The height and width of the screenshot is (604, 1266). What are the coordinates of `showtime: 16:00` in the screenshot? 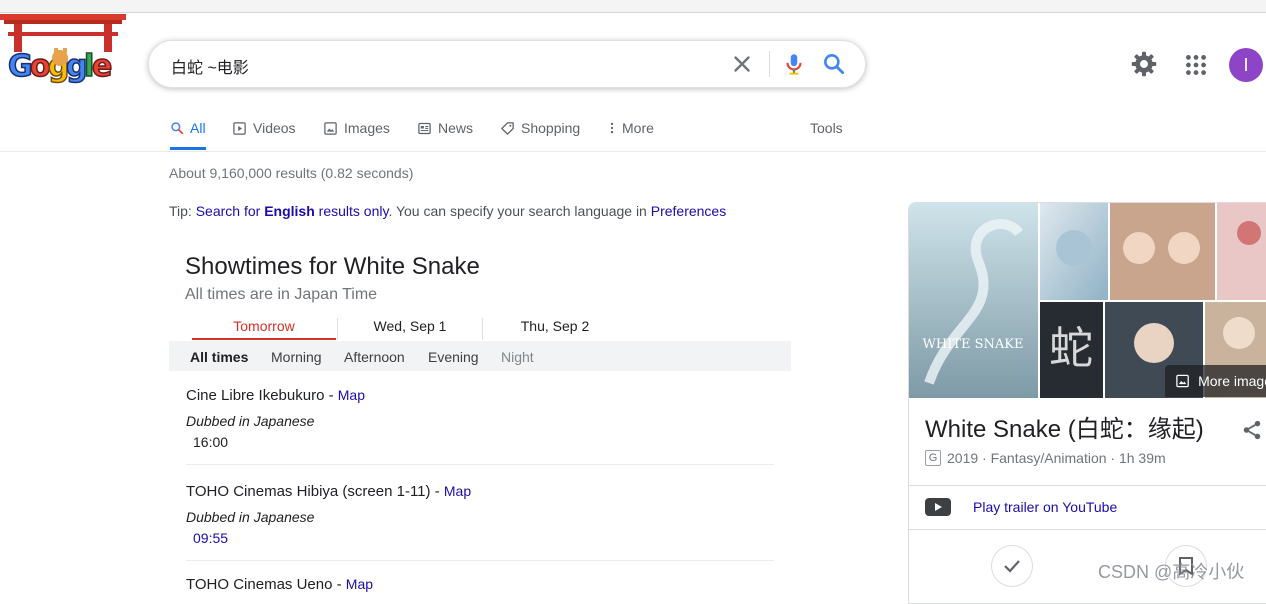 It's located at (211, 442).